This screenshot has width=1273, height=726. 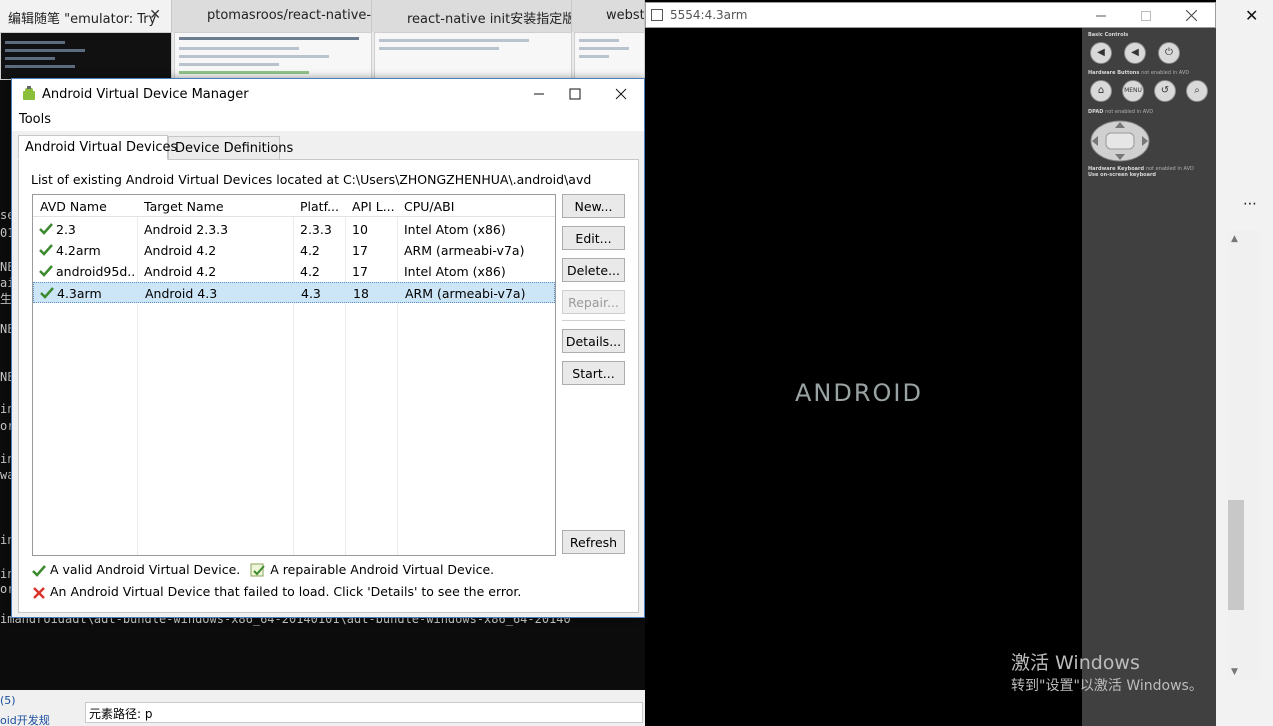 What do you see at coordinates (593, 320) in the screenshot?
I see `button-separator` at bounding box center [593, 320].